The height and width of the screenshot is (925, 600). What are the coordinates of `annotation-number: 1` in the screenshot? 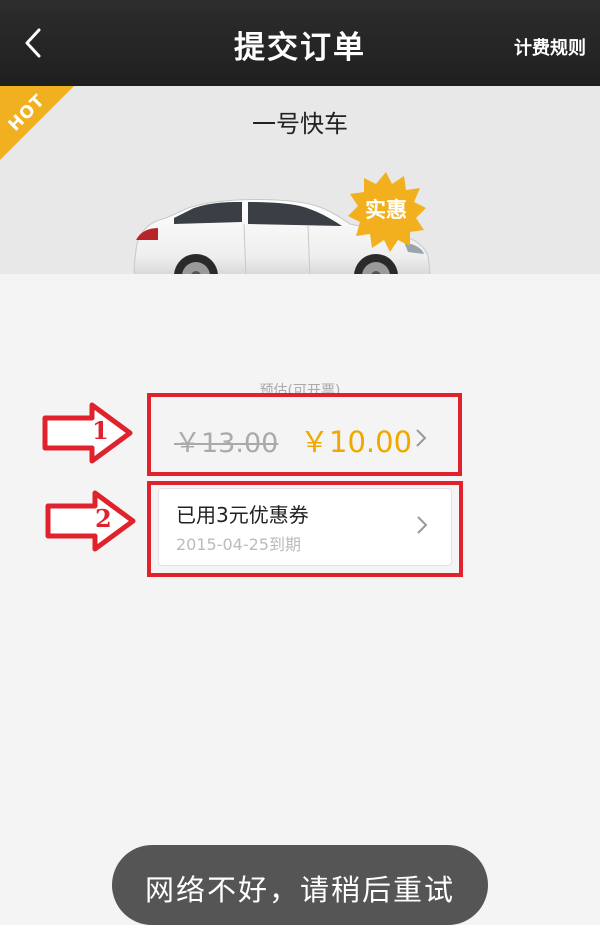 It's located at (100, 430).